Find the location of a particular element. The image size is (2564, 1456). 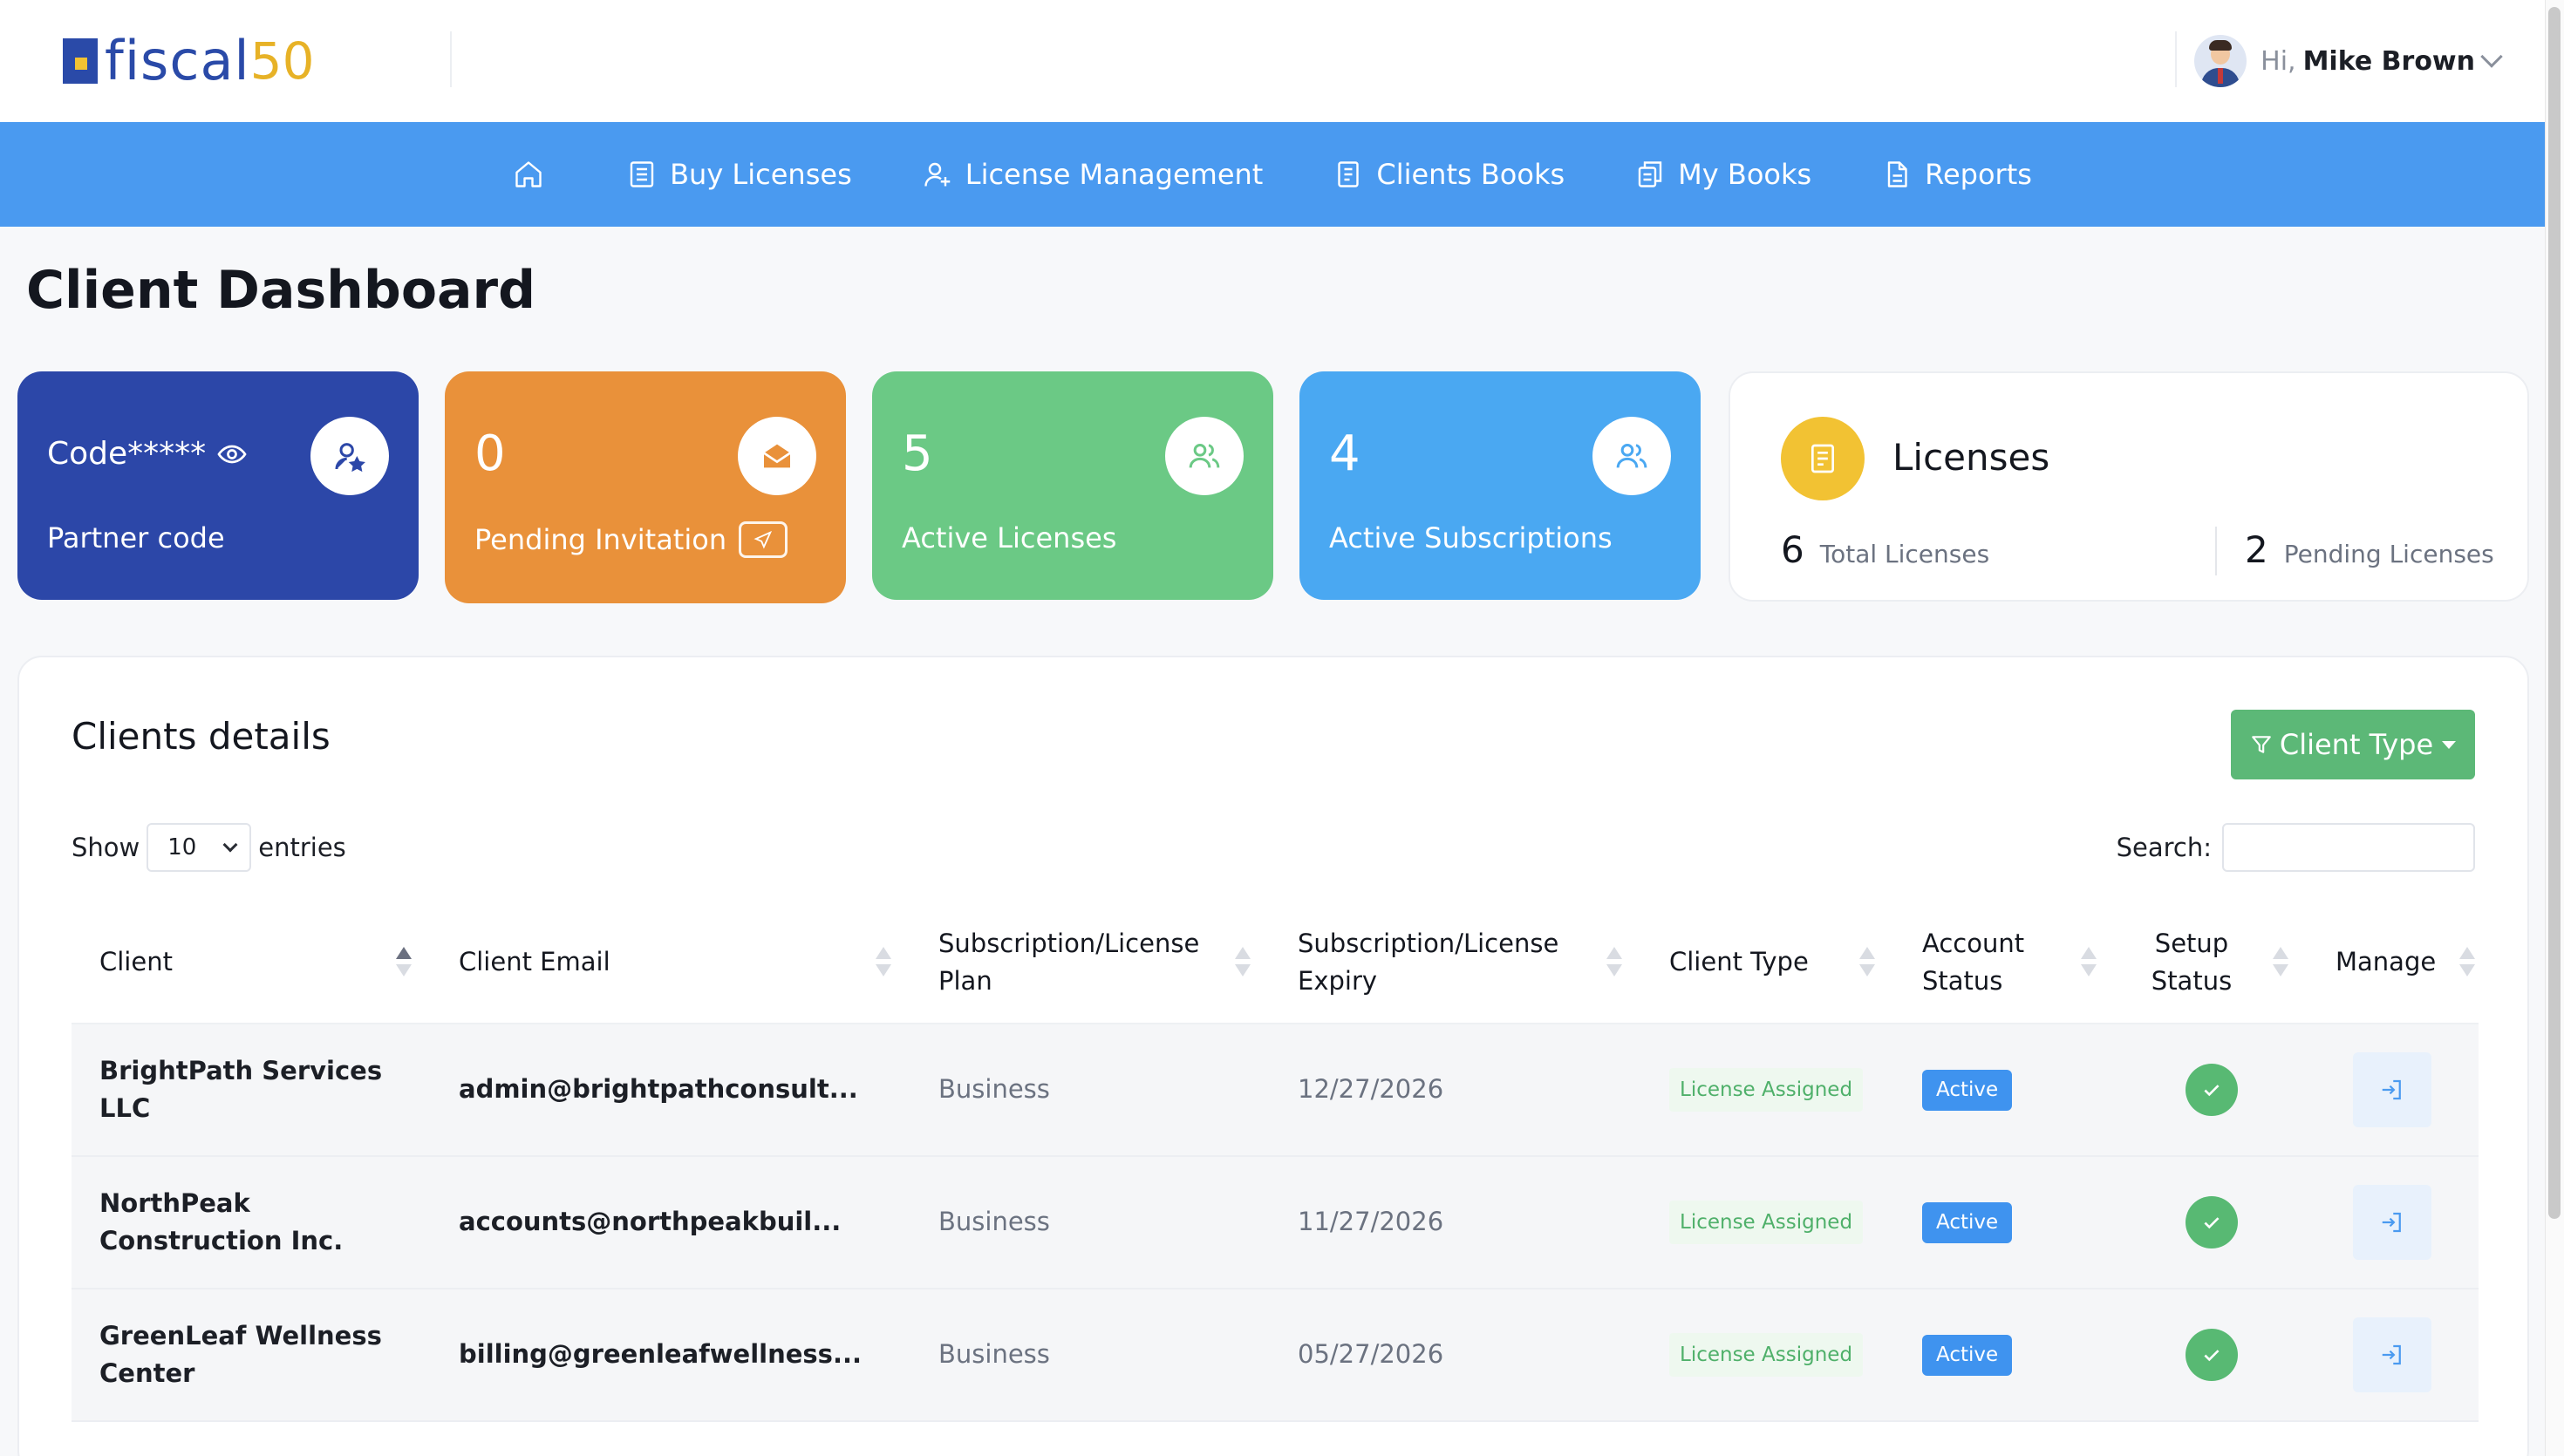

book-icon is located at coordinates (1349, 174).